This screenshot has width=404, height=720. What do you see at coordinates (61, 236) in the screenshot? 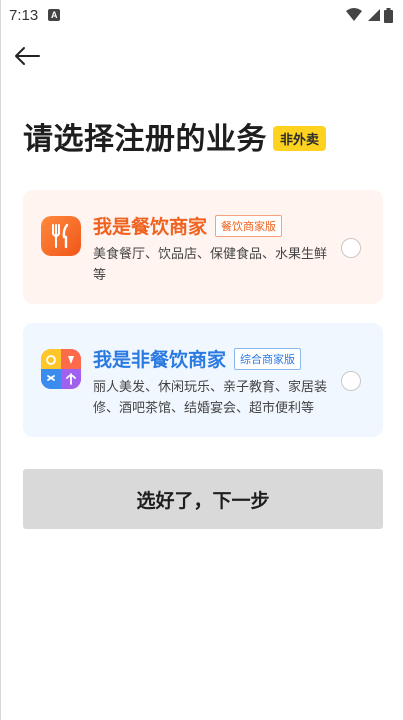
I see `utensils-icon` at bounding box center [61, 236].